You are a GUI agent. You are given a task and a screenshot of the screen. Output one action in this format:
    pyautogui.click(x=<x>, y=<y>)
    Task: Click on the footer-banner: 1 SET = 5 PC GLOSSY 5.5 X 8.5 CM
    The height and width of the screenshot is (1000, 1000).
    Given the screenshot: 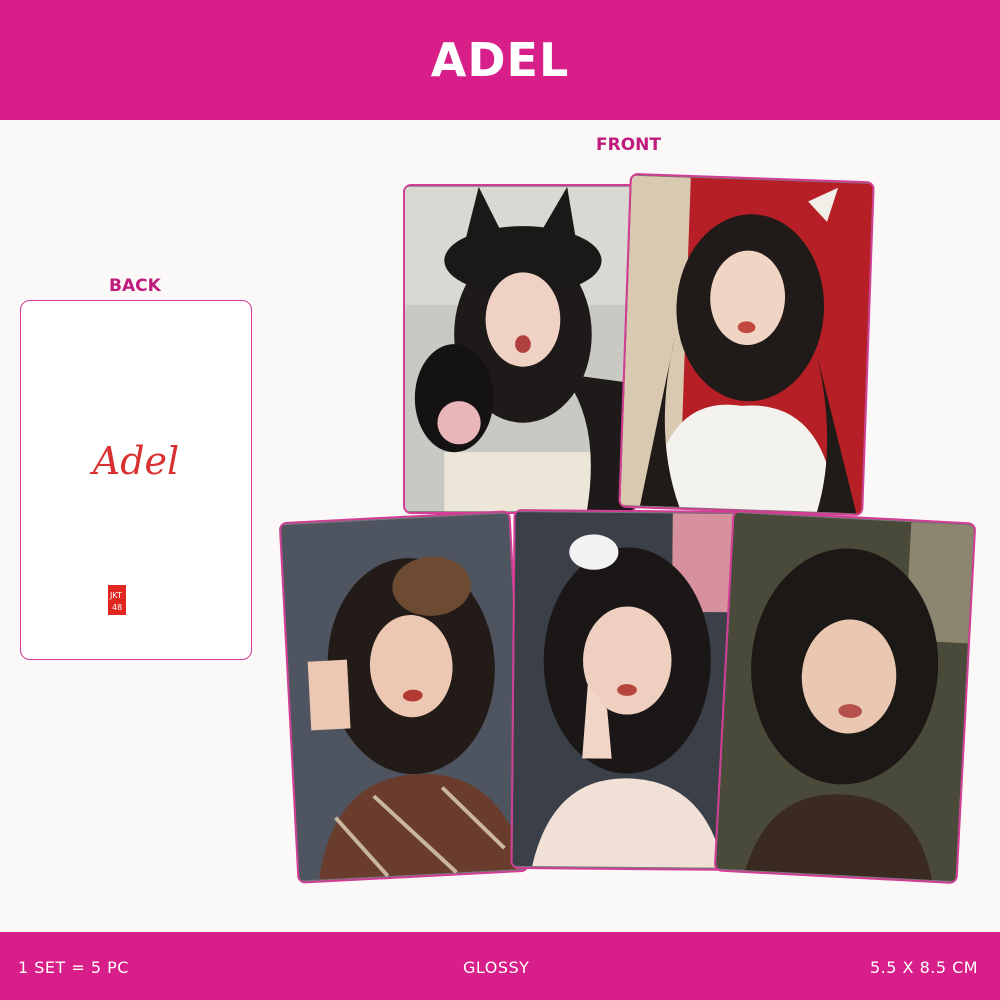 What is the action you would take?
    pyautogui.click(x=500, y=966)
    